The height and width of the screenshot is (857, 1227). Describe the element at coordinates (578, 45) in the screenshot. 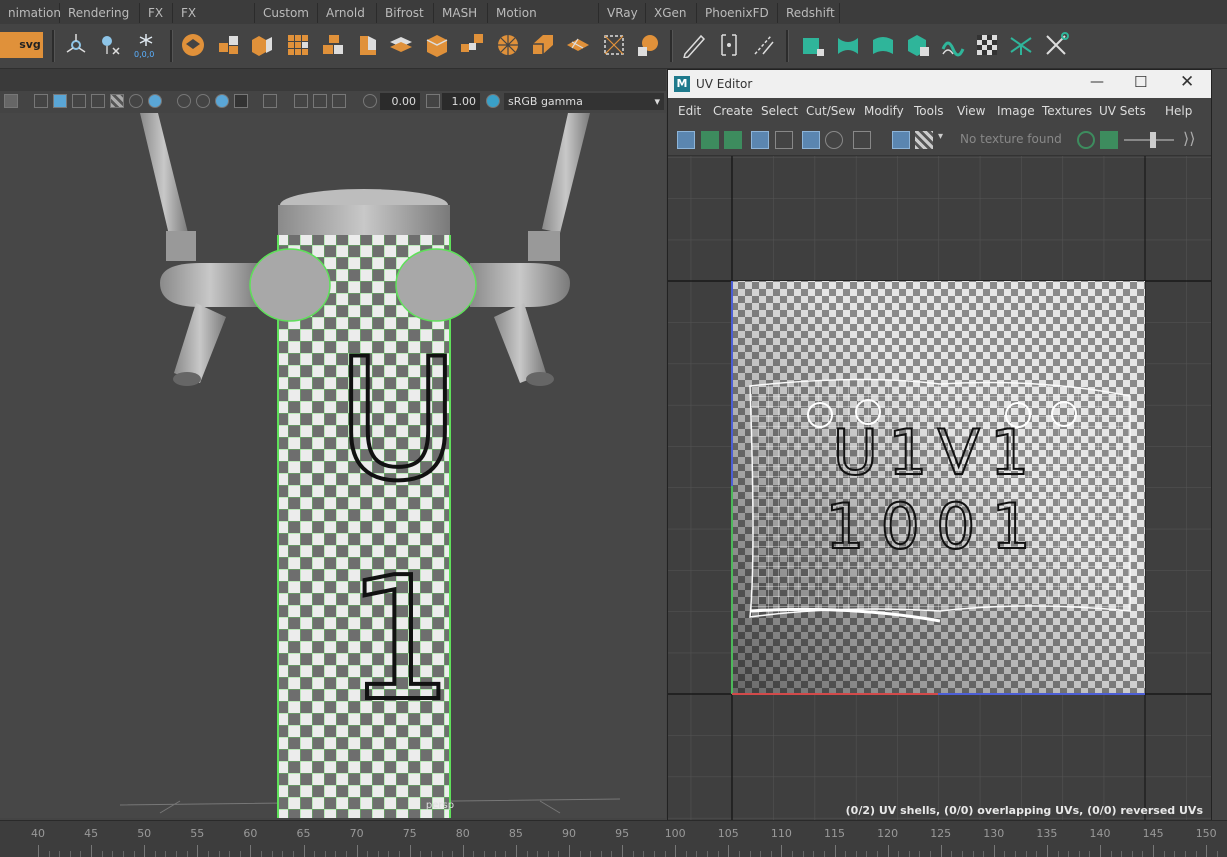

I see `plane-icon` at that location.